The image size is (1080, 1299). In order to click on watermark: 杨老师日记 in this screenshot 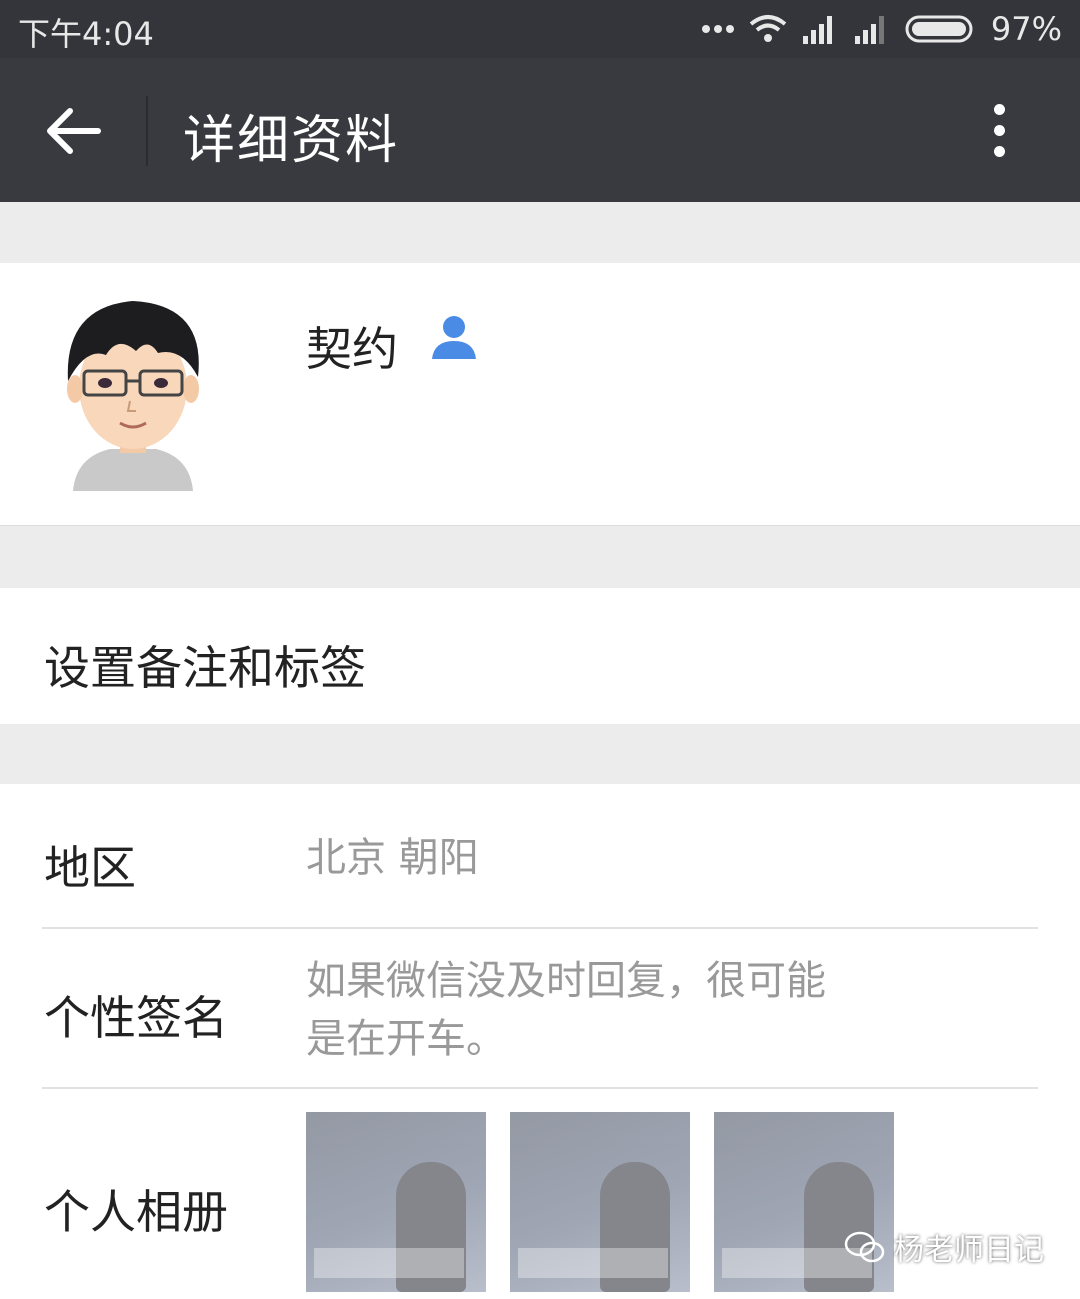, I will do `click(944, 1247)`.